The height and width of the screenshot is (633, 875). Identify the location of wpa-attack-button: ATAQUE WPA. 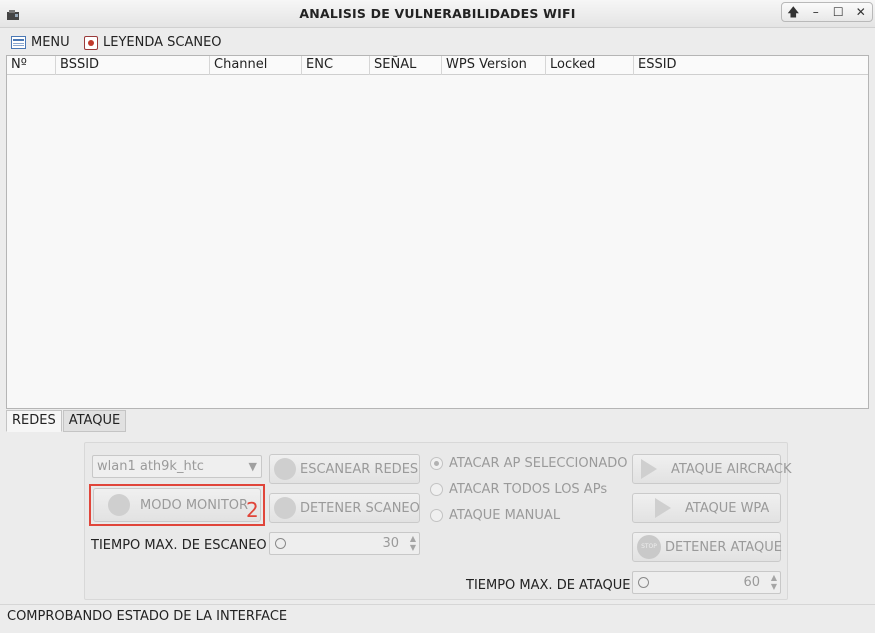
(706, 508).